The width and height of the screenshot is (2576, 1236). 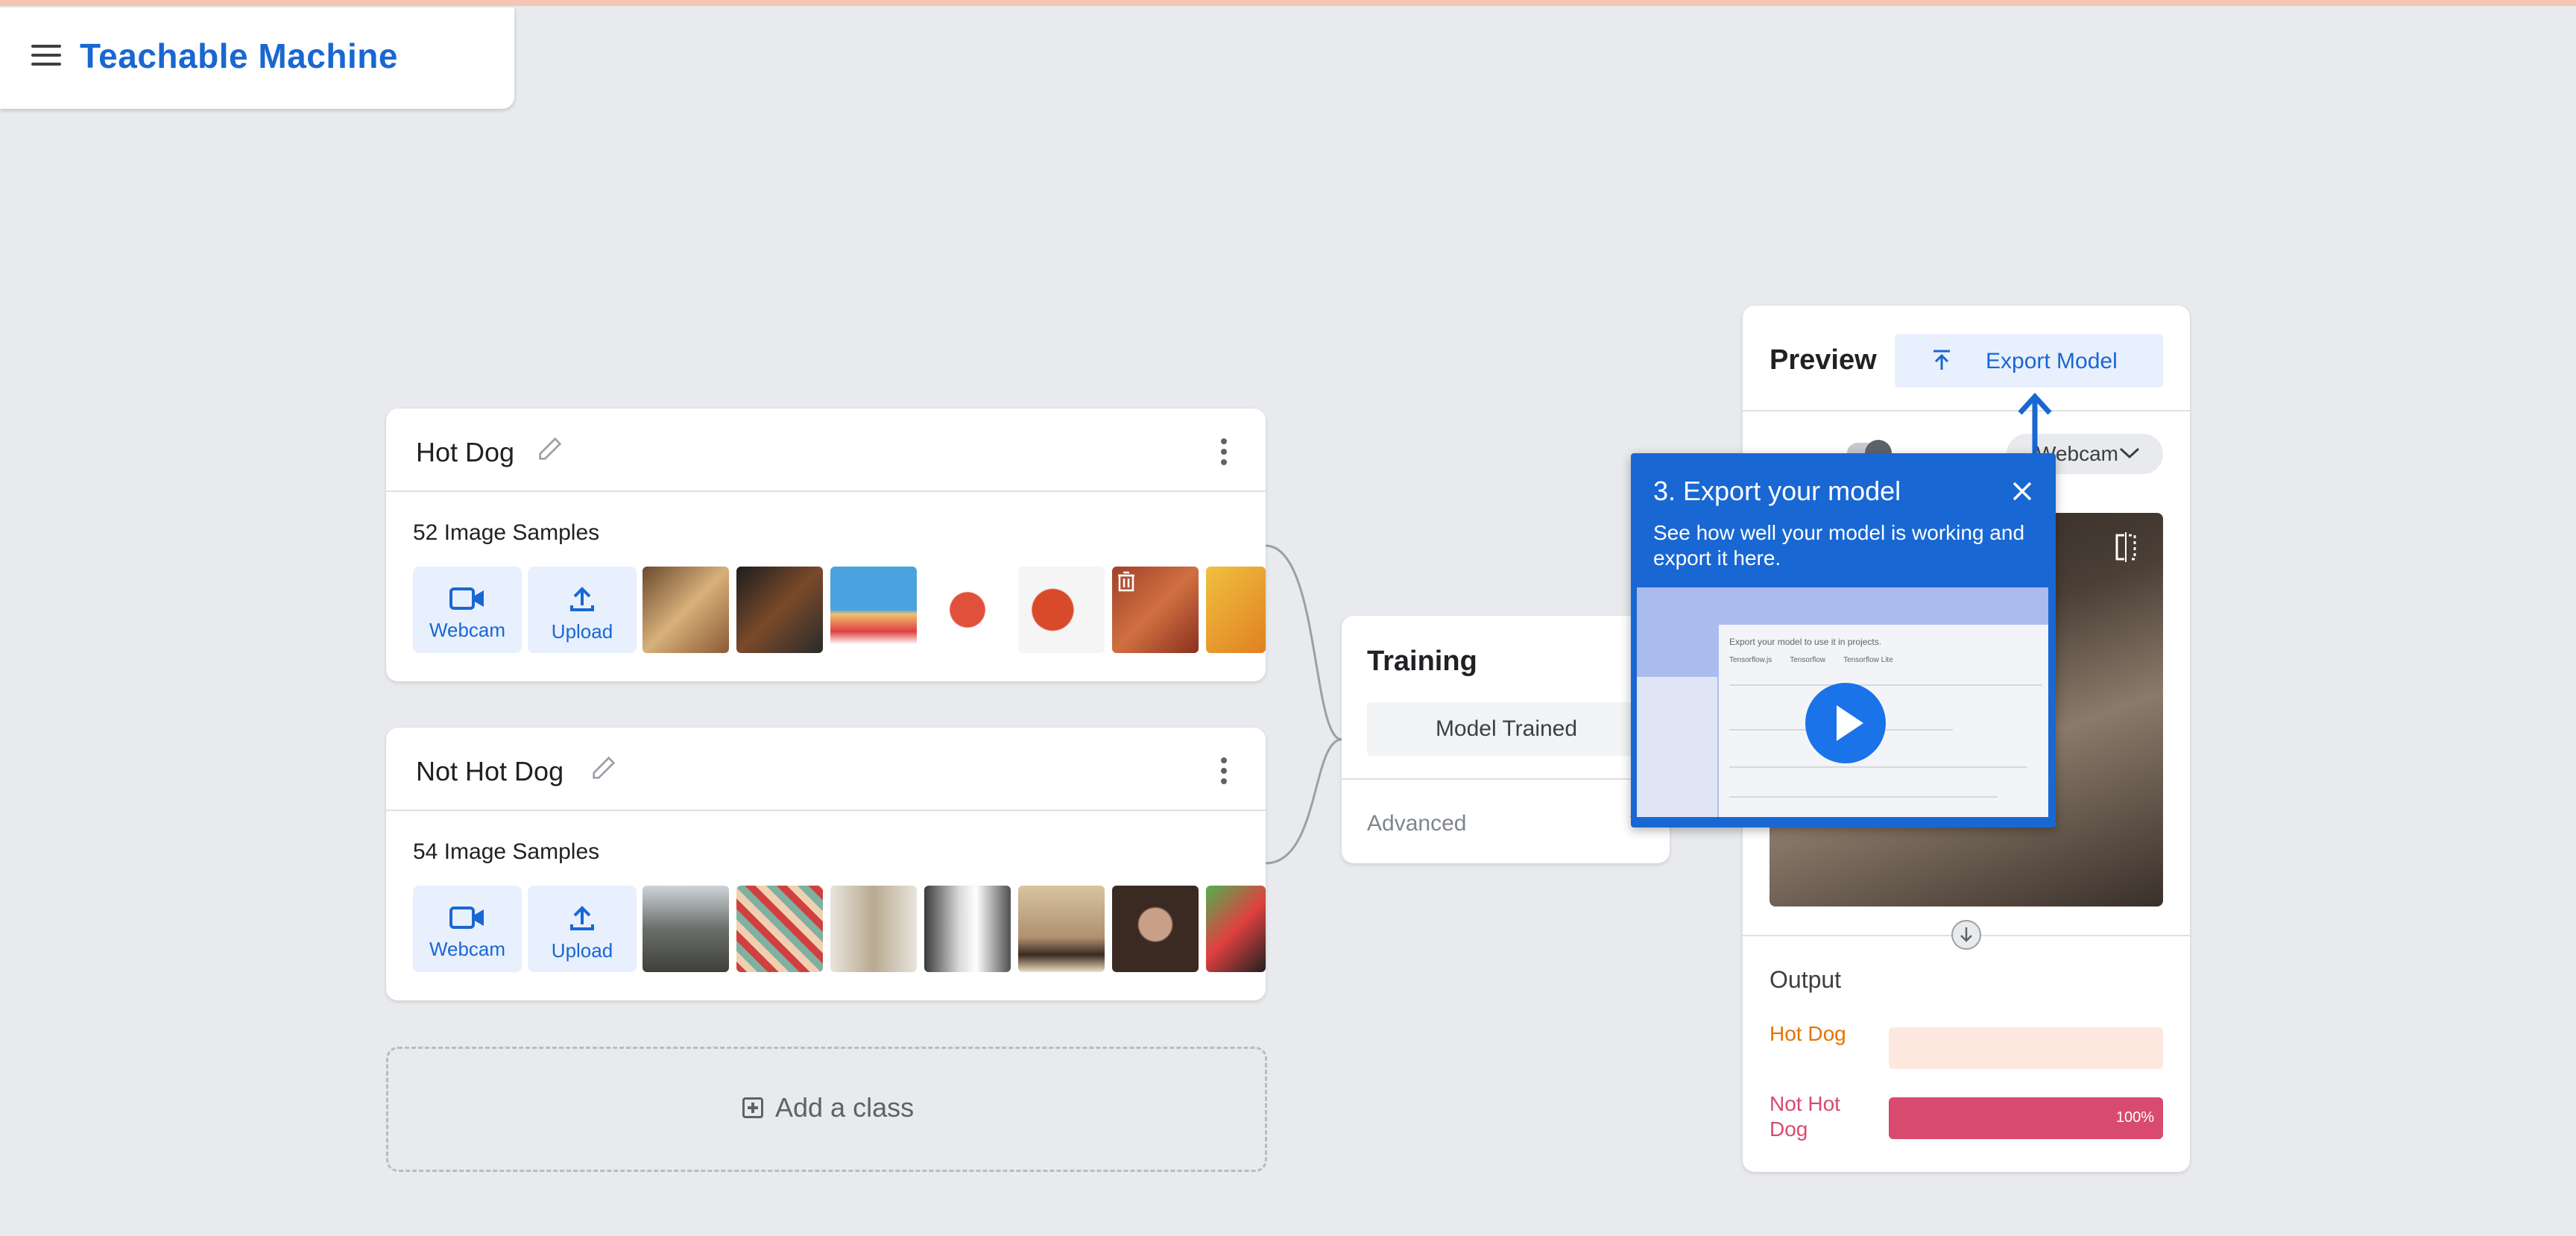 I want to click on confidence-percent: 100%, so click(x=2134, y=1117).